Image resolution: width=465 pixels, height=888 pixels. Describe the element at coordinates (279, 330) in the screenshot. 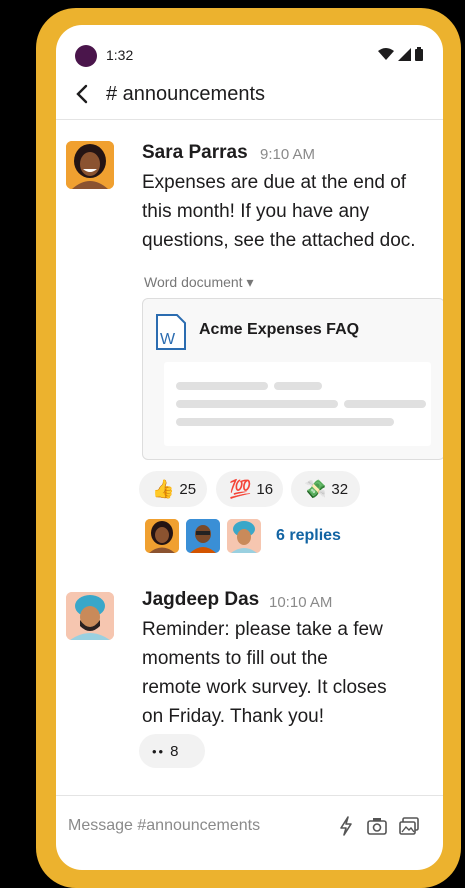

I see `attachment-title: Acme Expenses FAQ` at that location.